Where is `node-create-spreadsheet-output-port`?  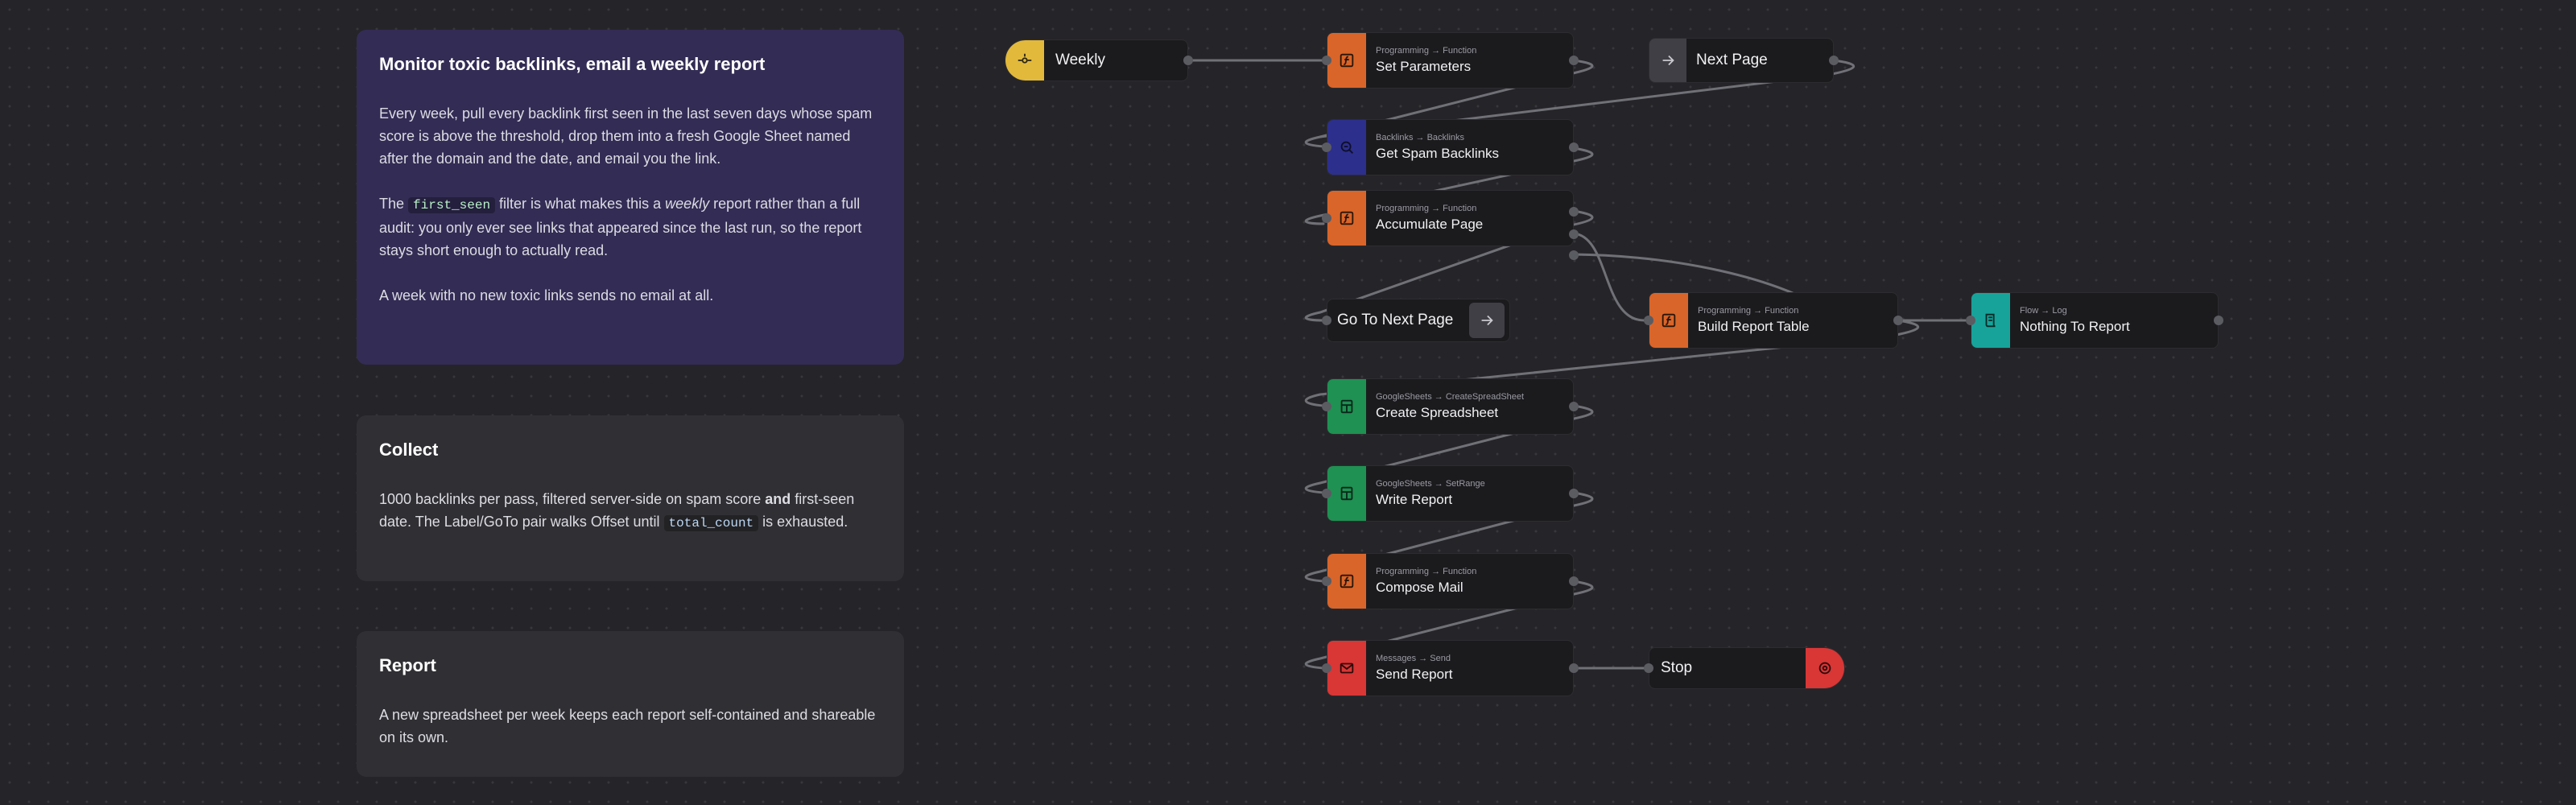 node-create-spreadsheet-output-port is located at coordinates (1574, 406).